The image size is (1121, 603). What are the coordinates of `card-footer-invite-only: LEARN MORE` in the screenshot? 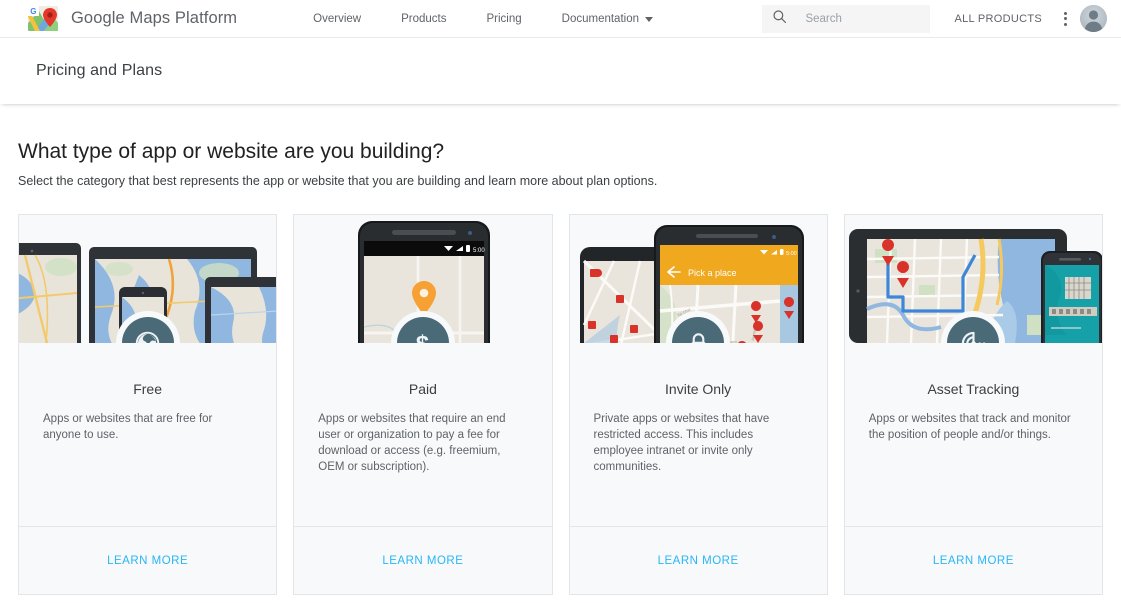 It's located at (698, 560).